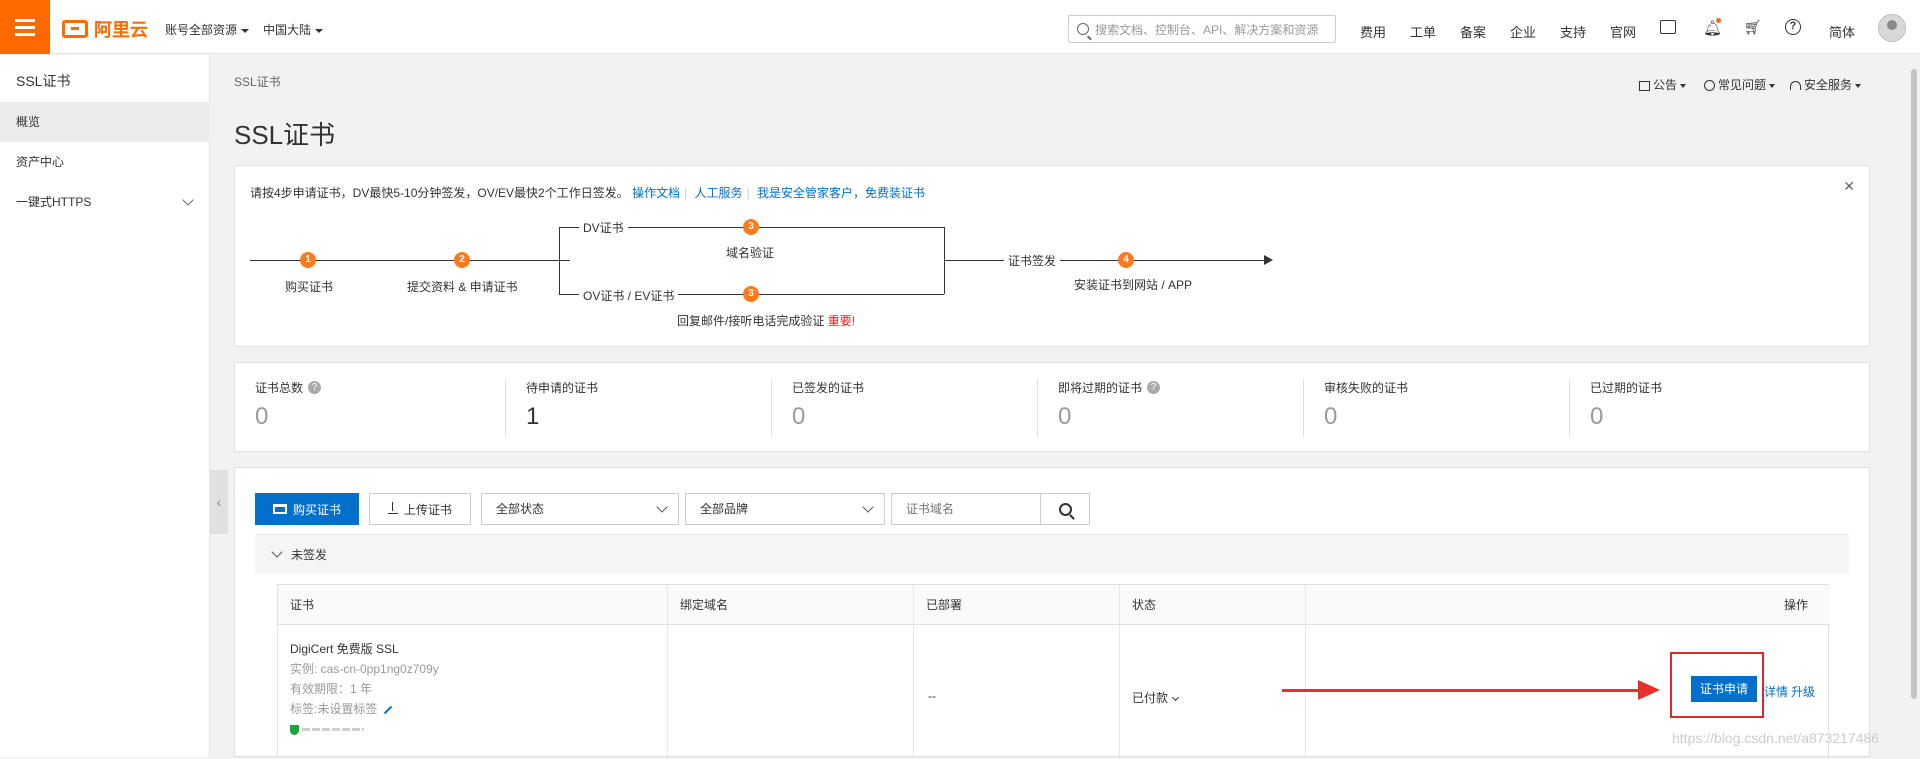  What do you see at coordinates (420, 509) in the screenshot?
I see `upload-certificate-button: 上传证书` at bounding box center [420, 509].